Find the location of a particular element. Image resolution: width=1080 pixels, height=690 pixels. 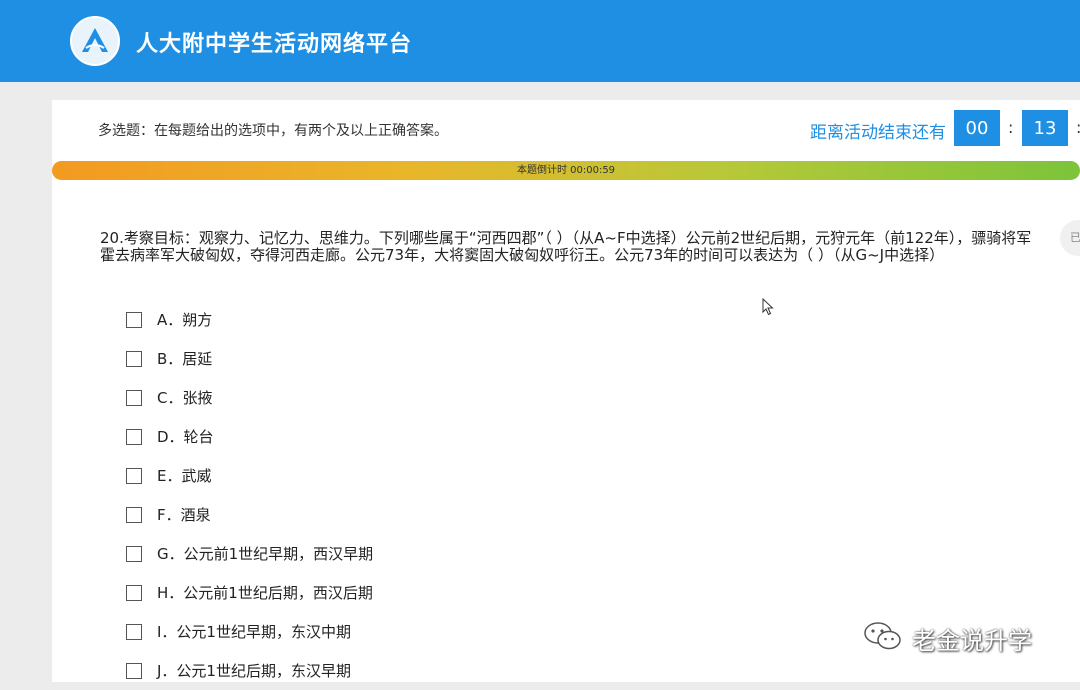

checkbox-d is located at coordinates (134, 436).